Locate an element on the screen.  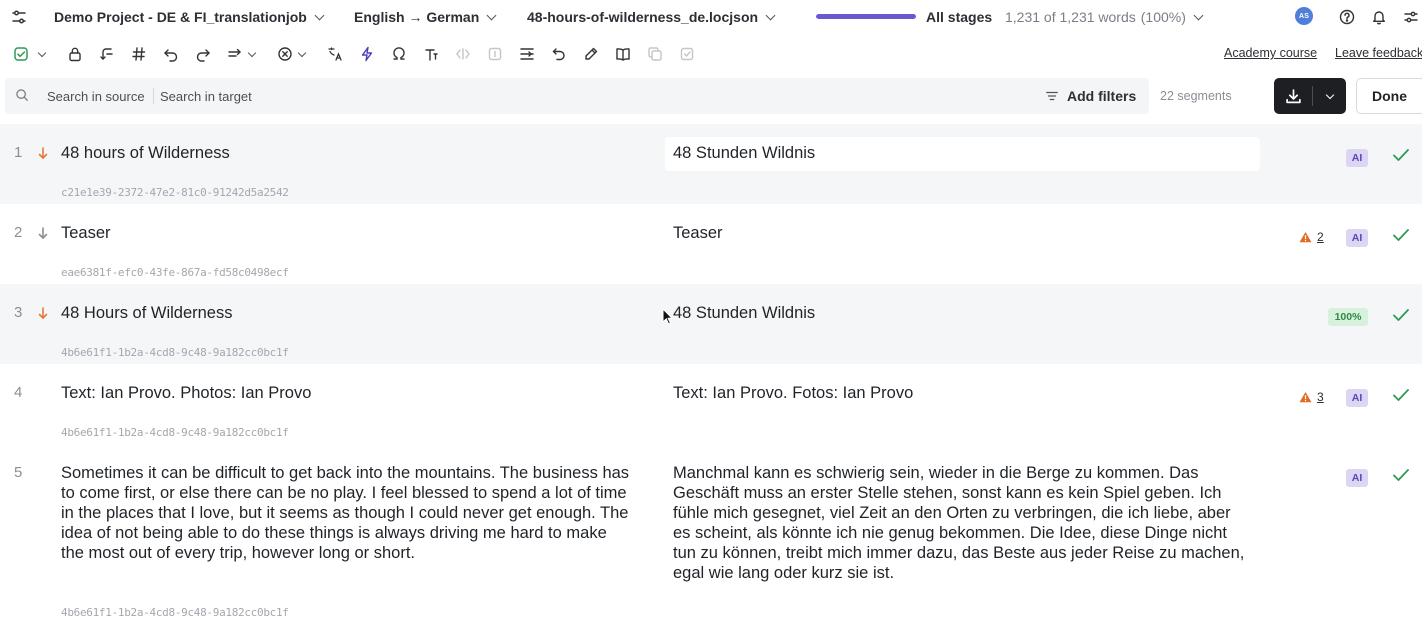
project-selector: Demo Project - DE & FI_translationjob is located at coordinates (189, 17).